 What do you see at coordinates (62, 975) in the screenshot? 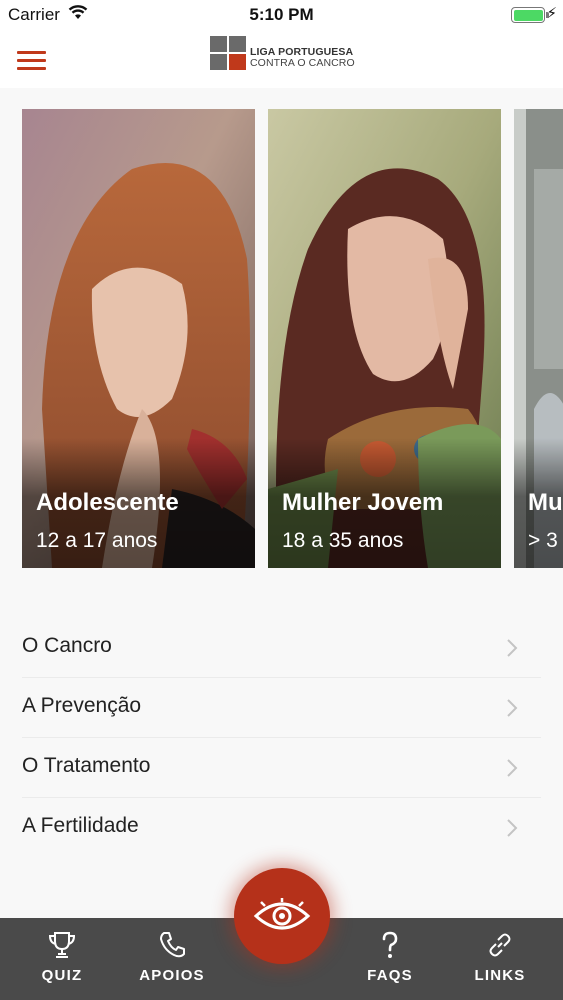
I see `tab-label: QUIZ` at bounding box center [62, 975].